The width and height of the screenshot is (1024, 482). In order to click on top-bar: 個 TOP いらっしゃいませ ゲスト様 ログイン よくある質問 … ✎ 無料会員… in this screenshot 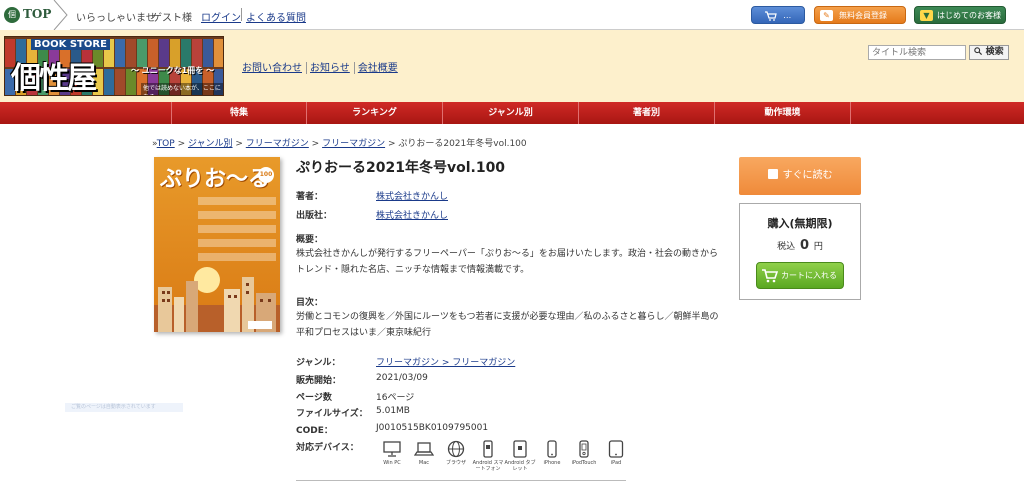, I will do `click(512, 19)`.